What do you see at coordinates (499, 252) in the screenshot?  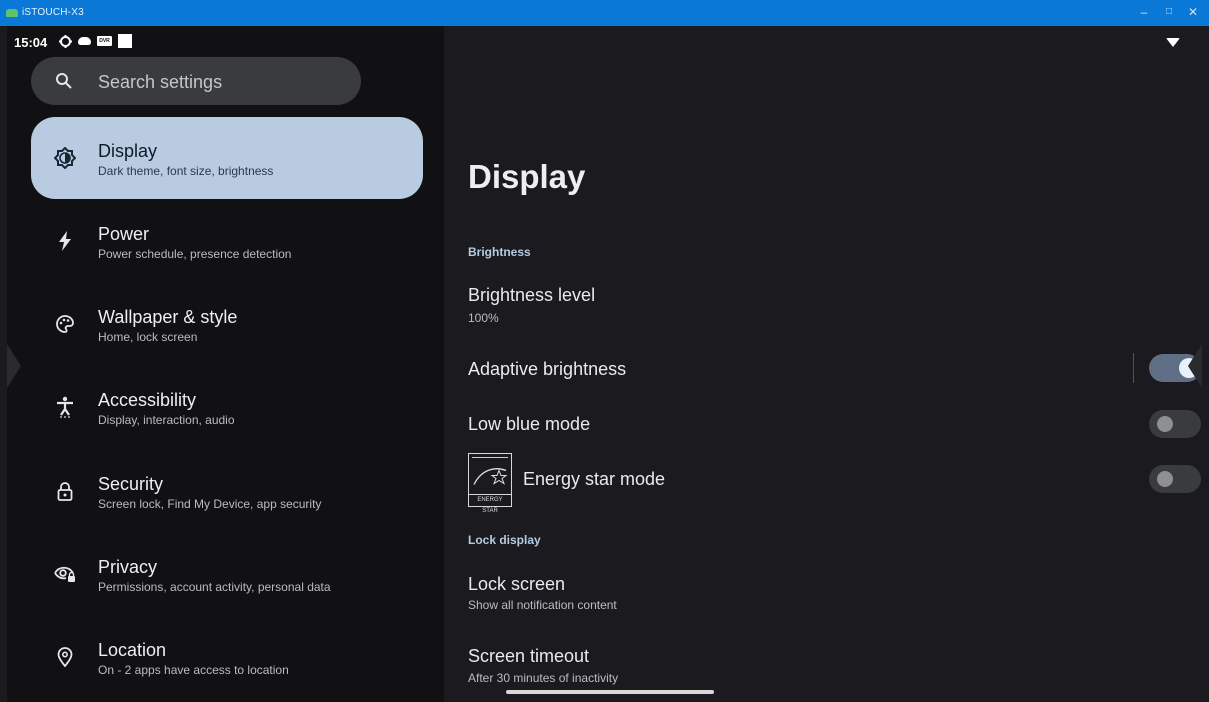 I see `section-header-brightness: Brightness` at bounding box center [499, 252].